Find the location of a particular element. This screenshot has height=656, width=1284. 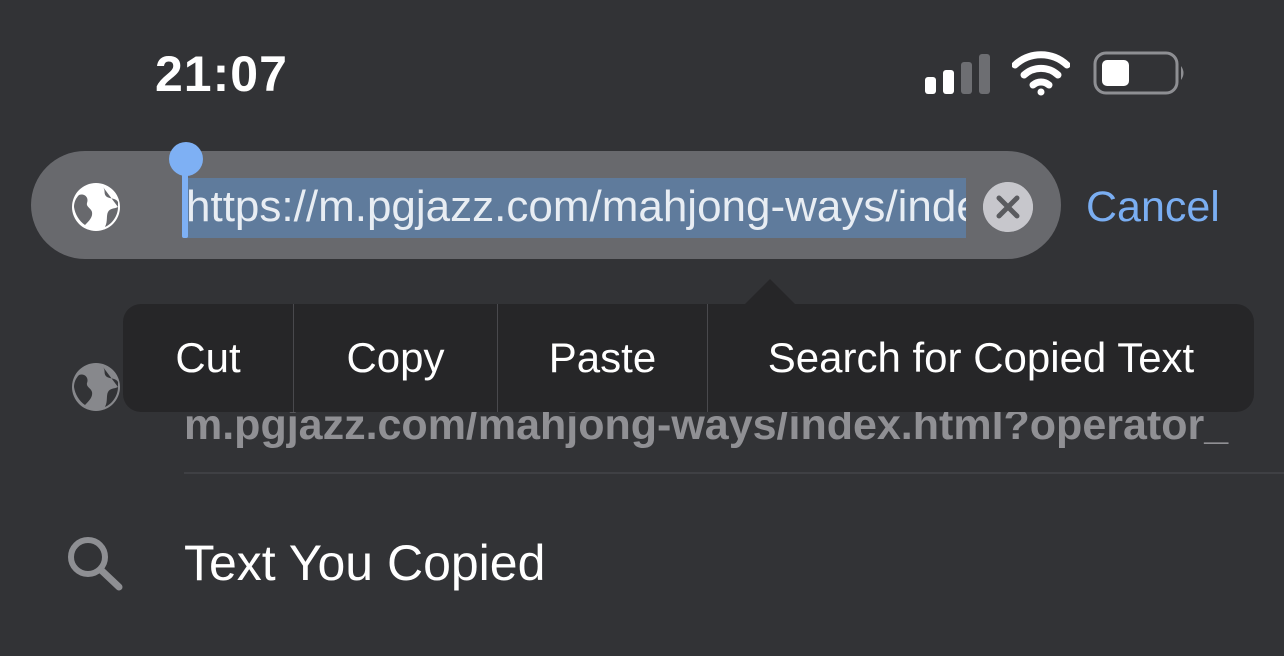

status-time: 21:07 is located at coordinates (221, 74).